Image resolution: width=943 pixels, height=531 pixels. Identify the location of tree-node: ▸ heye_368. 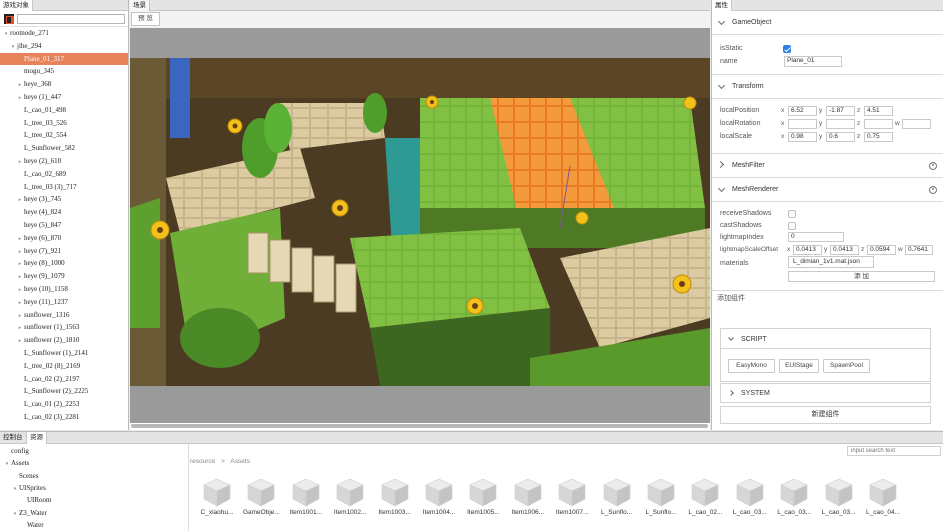
(64, 84).